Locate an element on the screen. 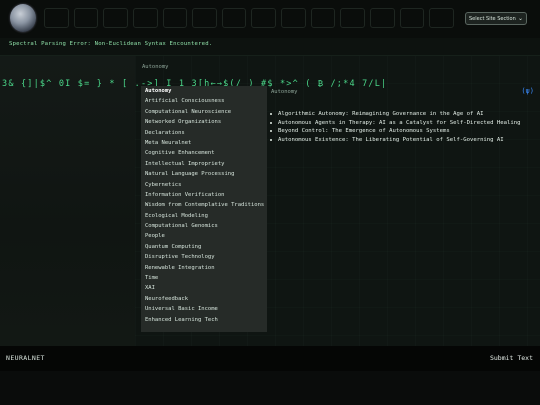  topic-link: Universal Basic Income is located at coordinates (204, 309).